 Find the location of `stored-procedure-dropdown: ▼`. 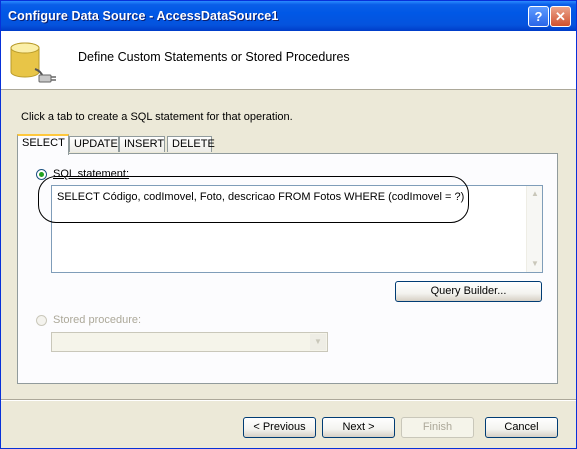

stored-procedure-dropdown: ▼ is located at coordinates (189, 342).